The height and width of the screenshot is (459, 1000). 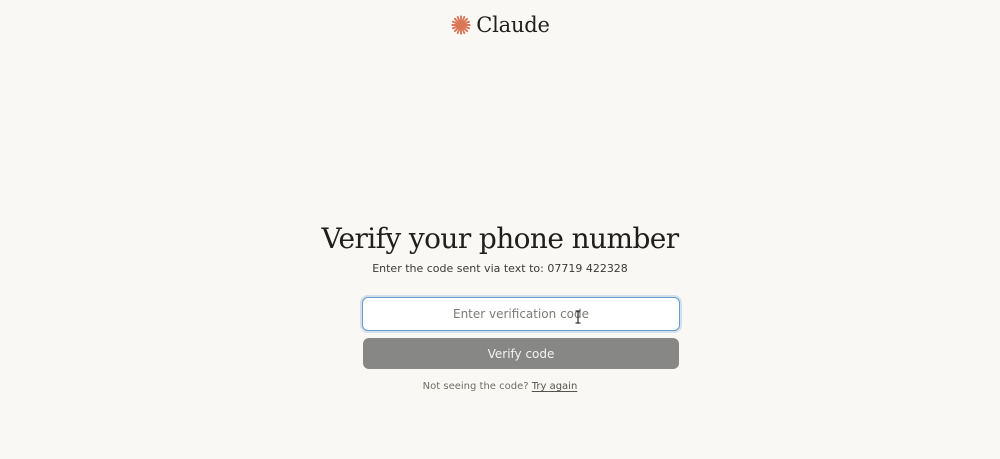 What do you see at coordinates (578, 317) in the screenshot?
I see `text-cursor-icon` at bounding box center [578, 317].